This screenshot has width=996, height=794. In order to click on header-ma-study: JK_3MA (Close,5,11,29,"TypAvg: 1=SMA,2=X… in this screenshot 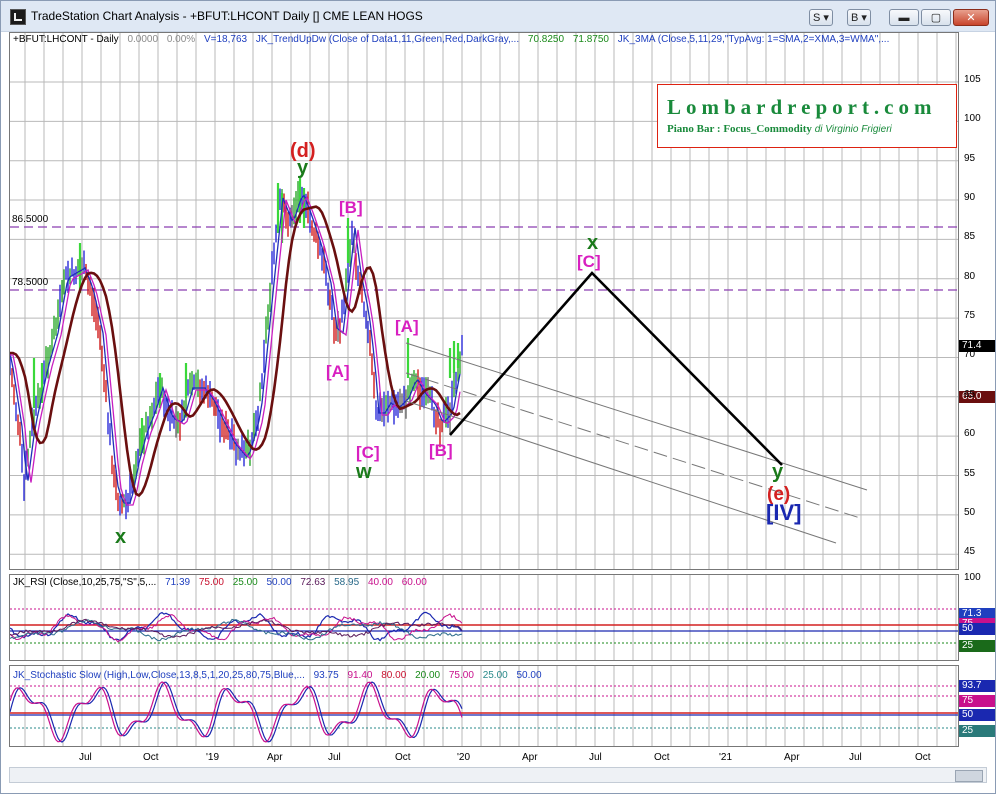, I will do `click(753, 39)`.